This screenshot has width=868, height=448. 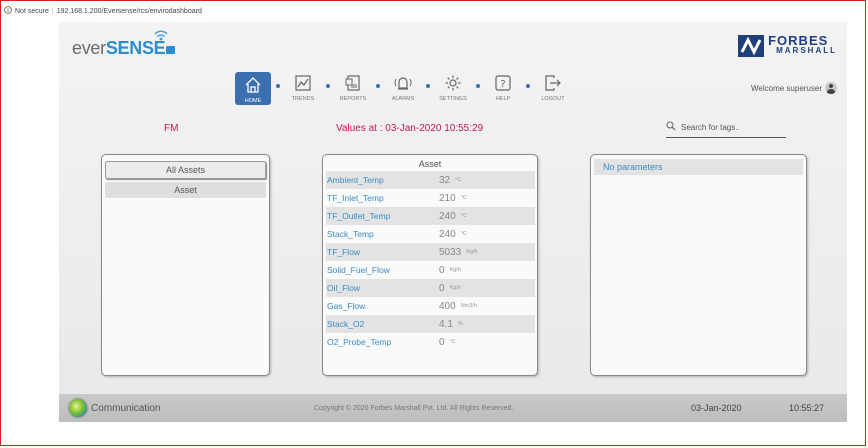 I want to click on parameters-panel: No parameters, so click(x=698, y=265).